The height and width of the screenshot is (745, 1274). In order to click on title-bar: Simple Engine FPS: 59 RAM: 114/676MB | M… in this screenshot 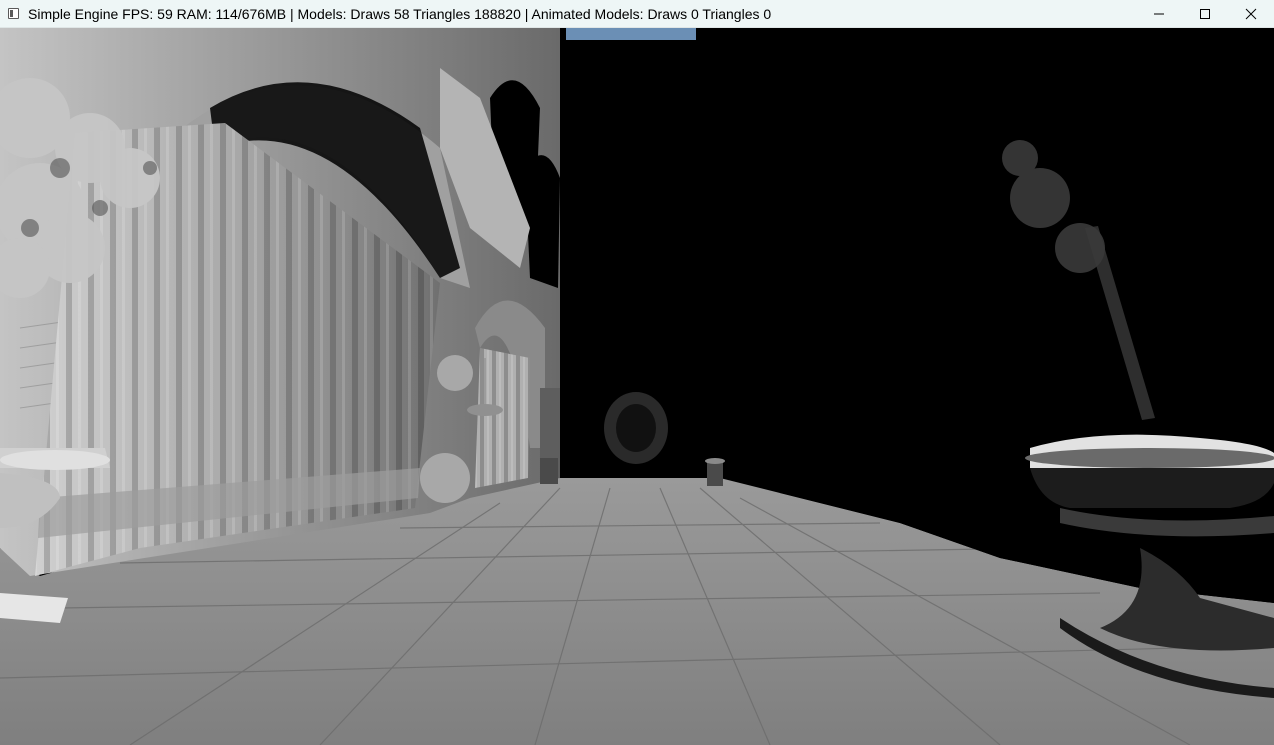, I will do `click(637, 14)`.